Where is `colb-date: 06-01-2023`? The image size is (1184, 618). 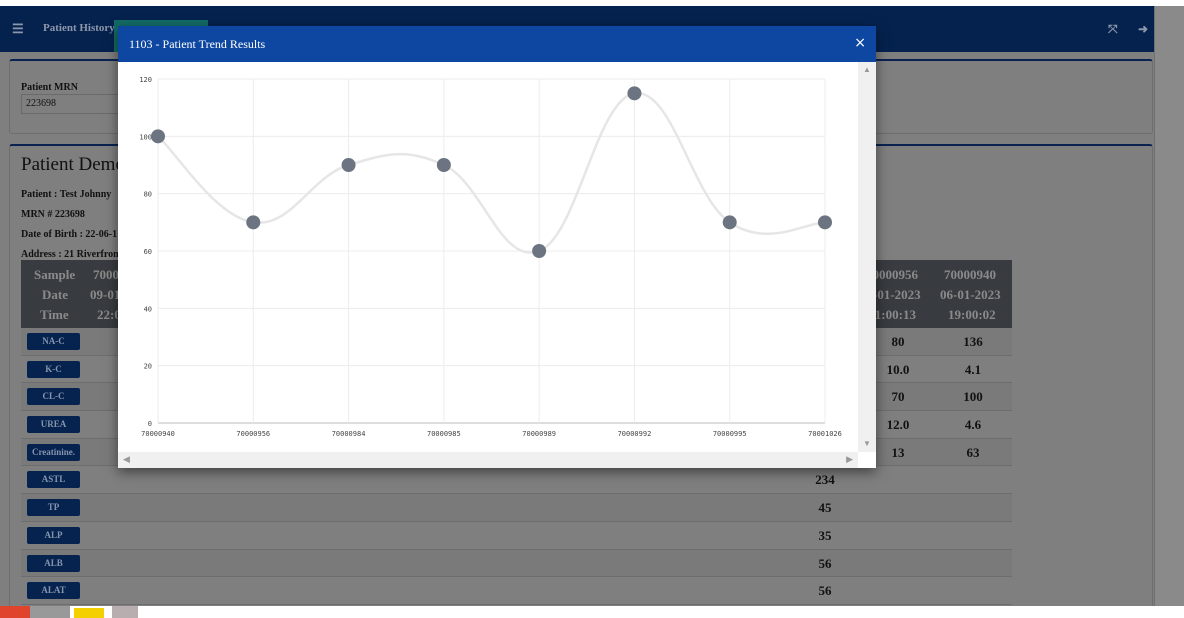
colb-date: 06-01-2023 is located at coordinates (970, 294).